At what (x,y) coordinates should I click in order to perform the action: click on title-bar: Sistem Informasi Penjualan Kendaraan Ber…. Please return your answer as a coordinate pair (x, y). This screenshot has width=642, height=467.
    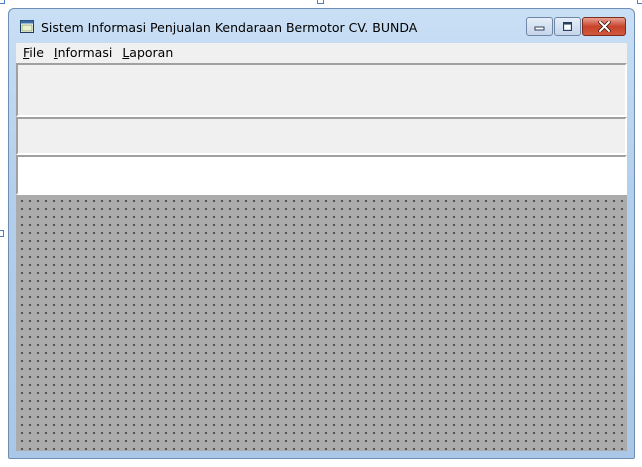
    Looking at the image, I should click on (321, 26).